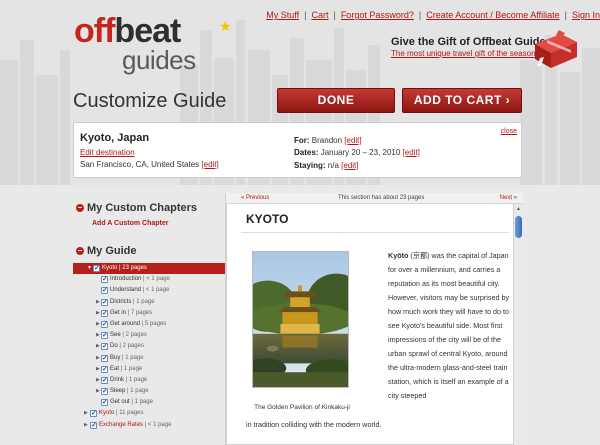 This screenshot has height=445, width=600. I want to click on chapter-tree-row: ▼ Kyoto | 23 pages, so click(149, 269).